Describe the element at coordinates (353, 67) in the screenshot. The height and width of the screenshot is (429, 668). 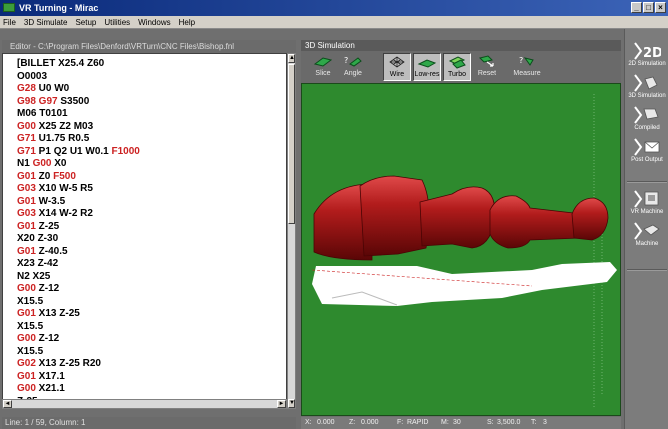
I see `angle-button: ? Angle` at that location.